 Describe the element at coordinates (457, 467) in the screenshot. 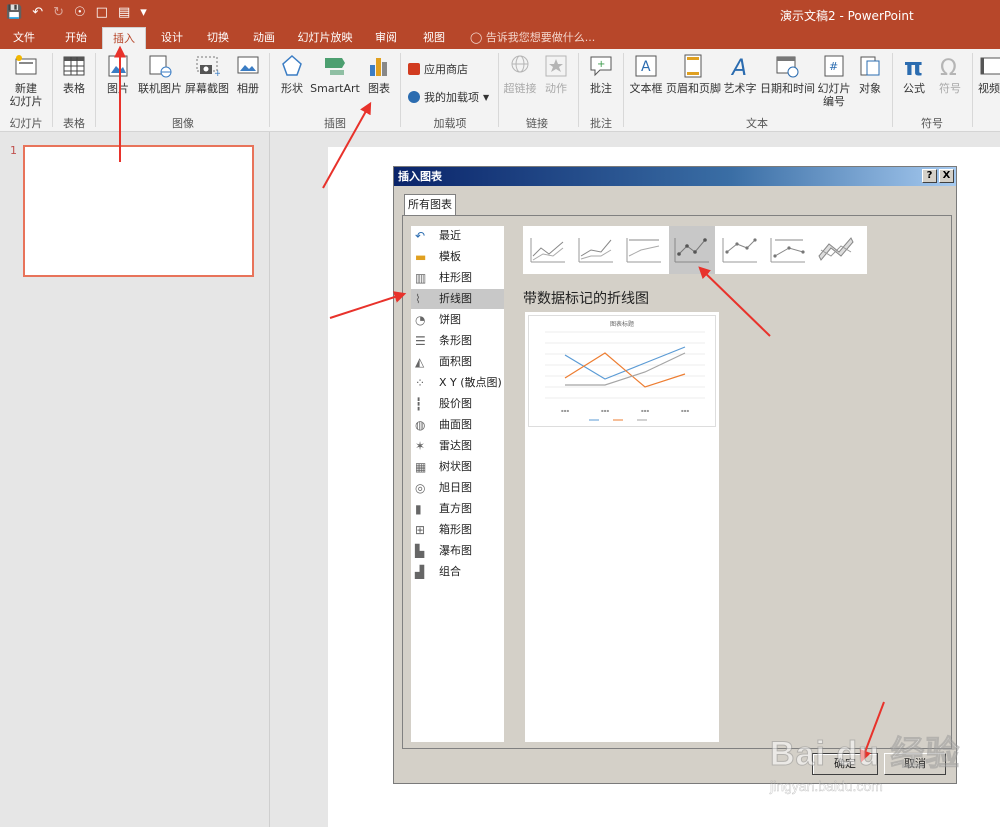

I see `chart-type-item: ▦ 树状图` at that location.